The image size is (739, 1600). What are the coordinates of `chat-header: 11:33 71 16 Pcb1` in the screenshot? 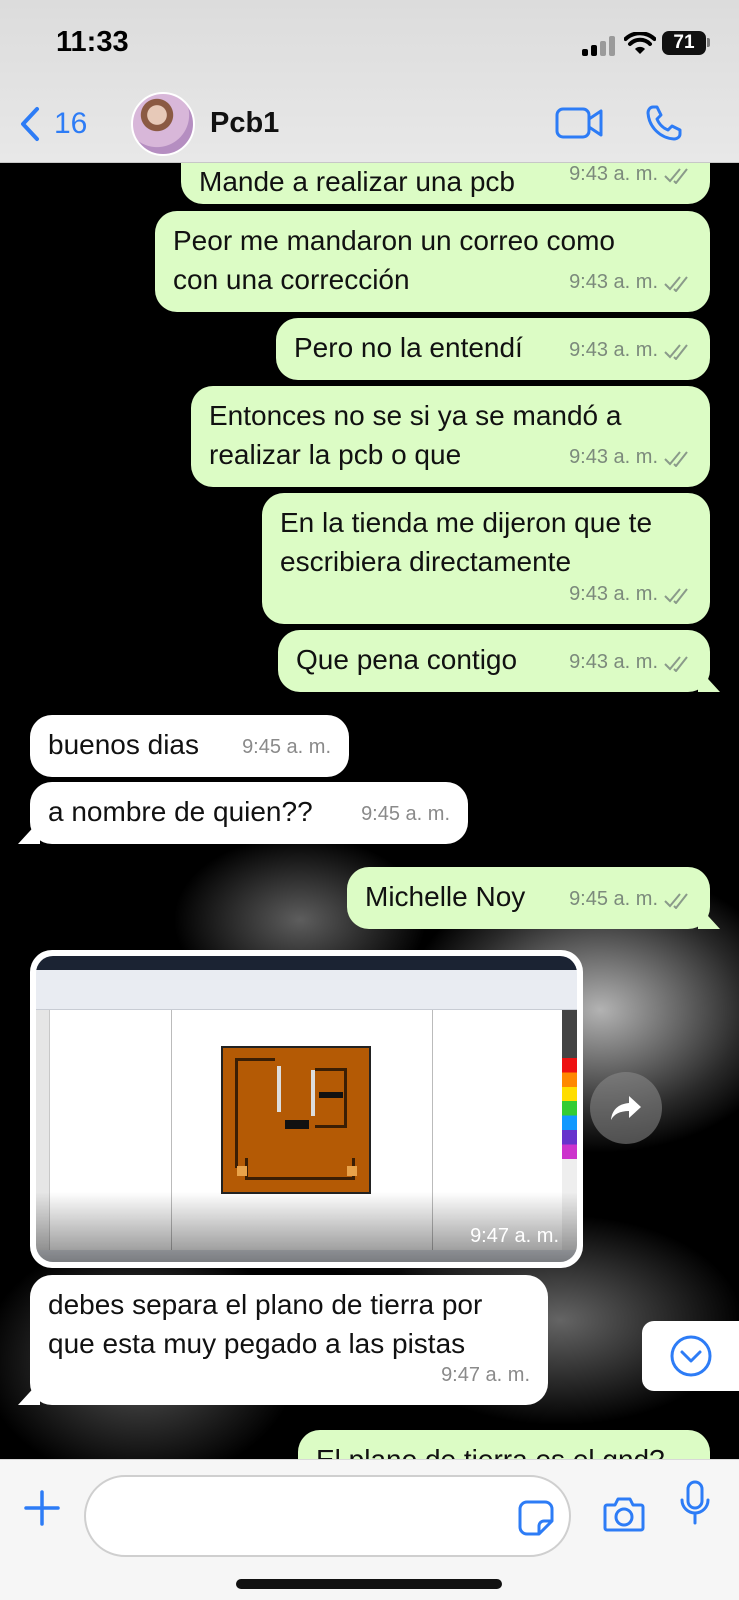 It's located at (369, 81).